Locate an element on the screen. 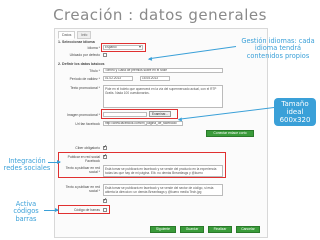 Image resolution: width=320 pixels, height=240 pixels. validity-label: Período de validez * is located at coordinates (84, 79).